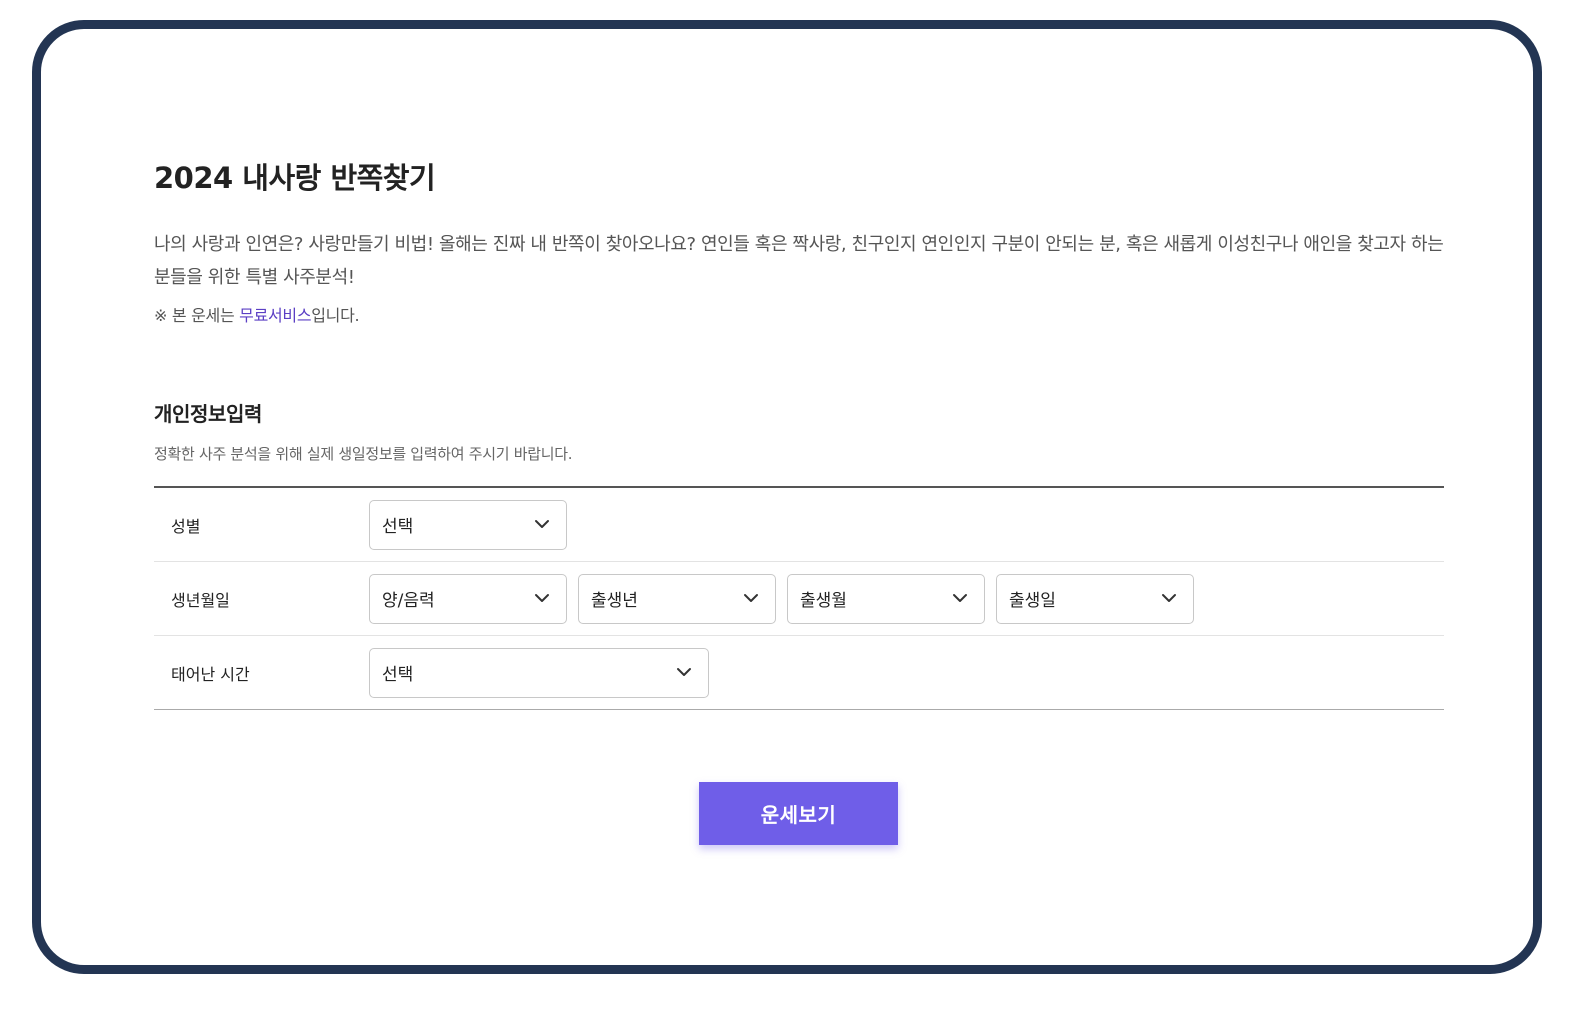  Describe the element at coordinates (208, 414) in the screenshot. I see `section-title: 개인정보입력` at that location.